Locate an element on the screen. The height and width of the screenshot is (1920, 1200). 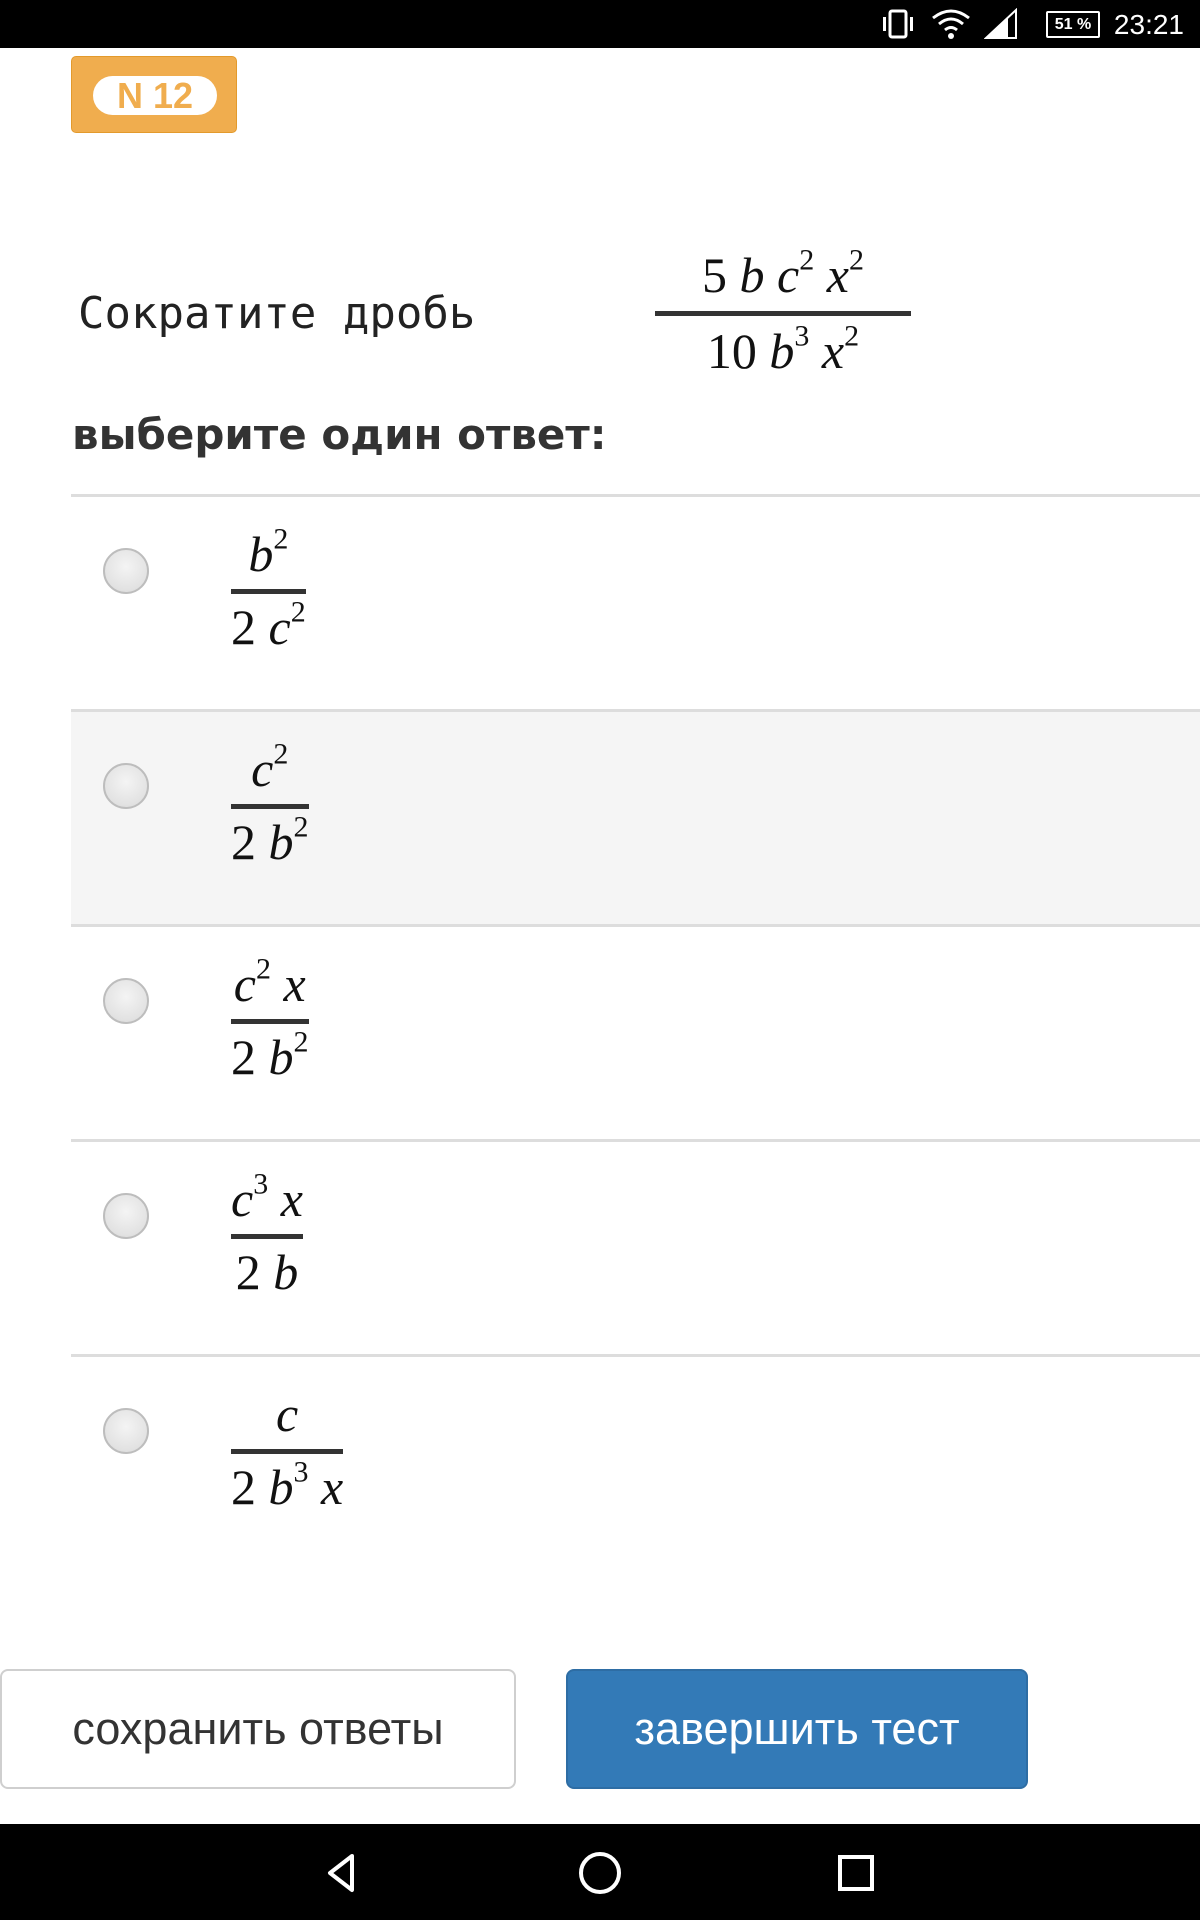
question-fraction-numerator: 5 b c2 x2 is located at coordinates (783, 273).